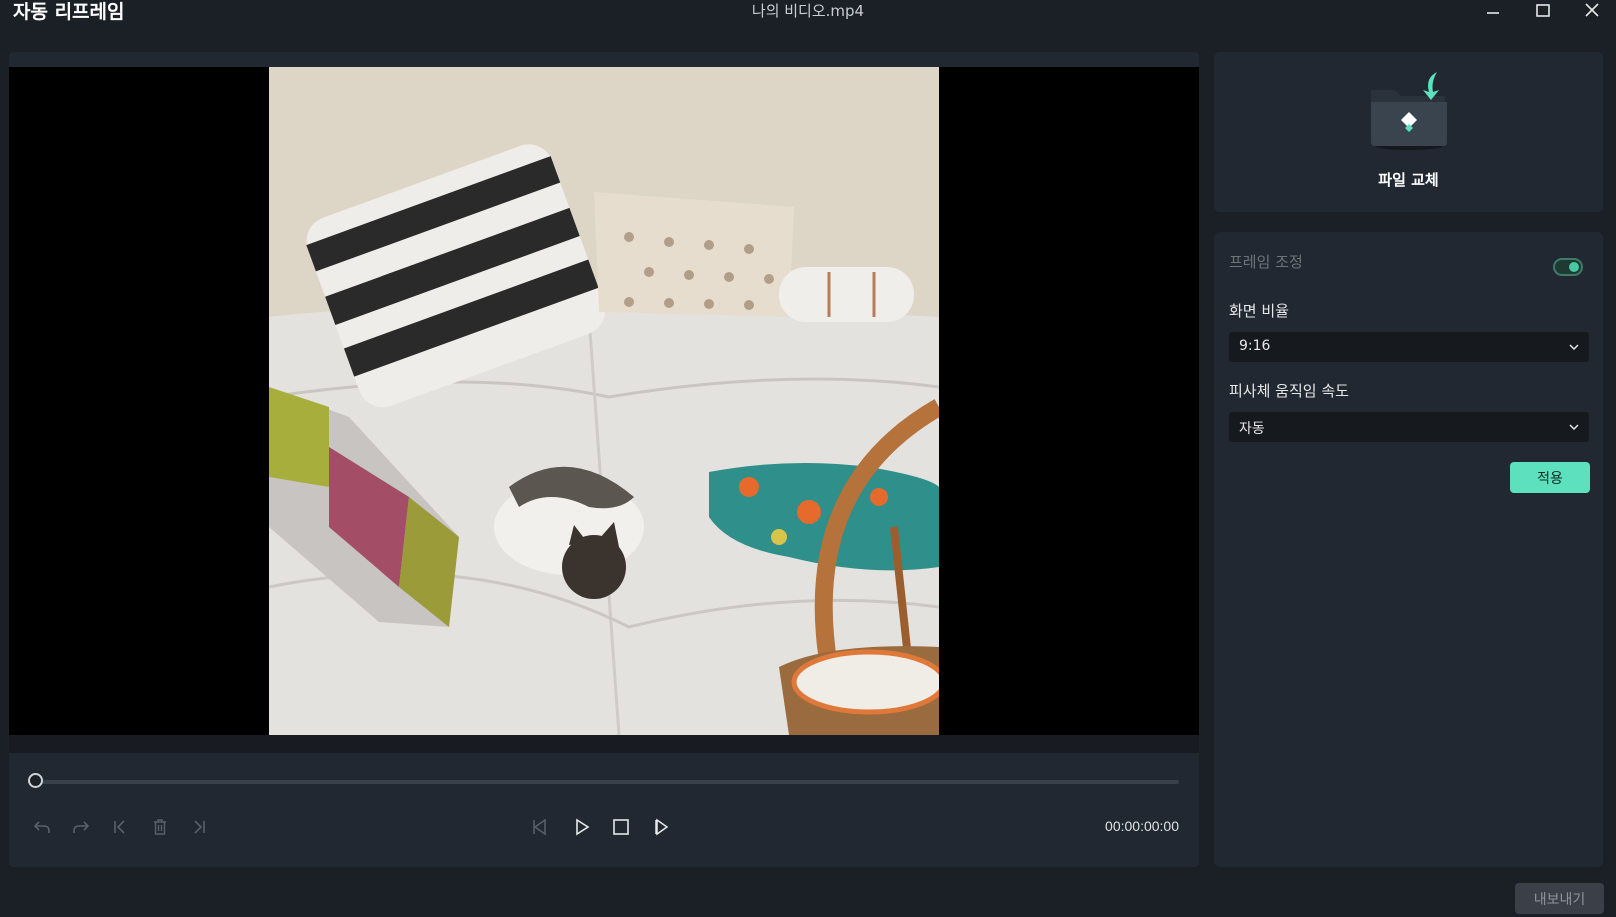  I want to click on toggle-knob, so click(1574, 267).